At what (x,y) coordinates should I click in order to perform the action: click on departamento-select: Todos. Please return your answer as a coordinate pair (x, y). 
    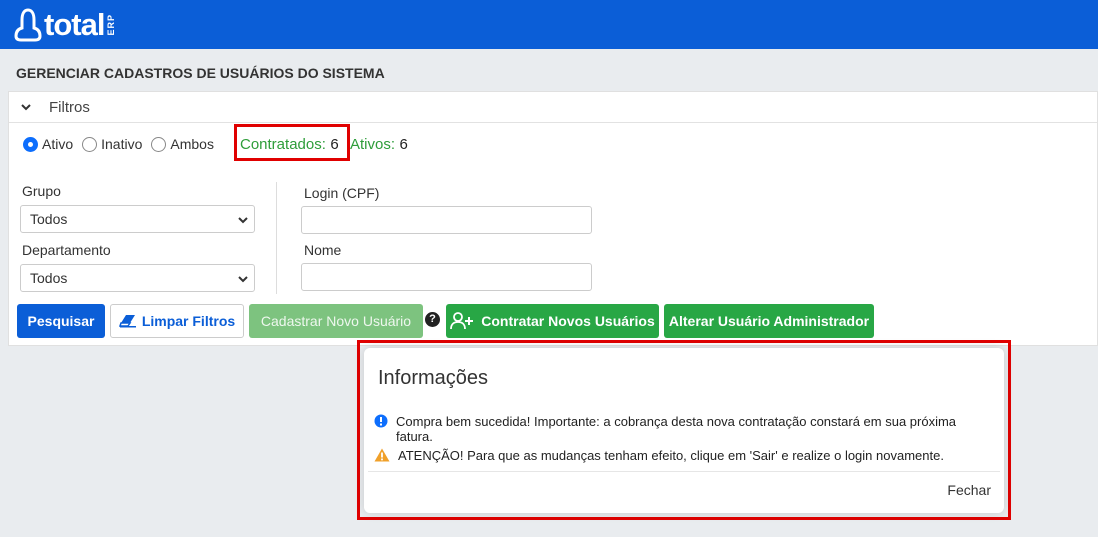
    Looking at the image, I should click on (137, 278).